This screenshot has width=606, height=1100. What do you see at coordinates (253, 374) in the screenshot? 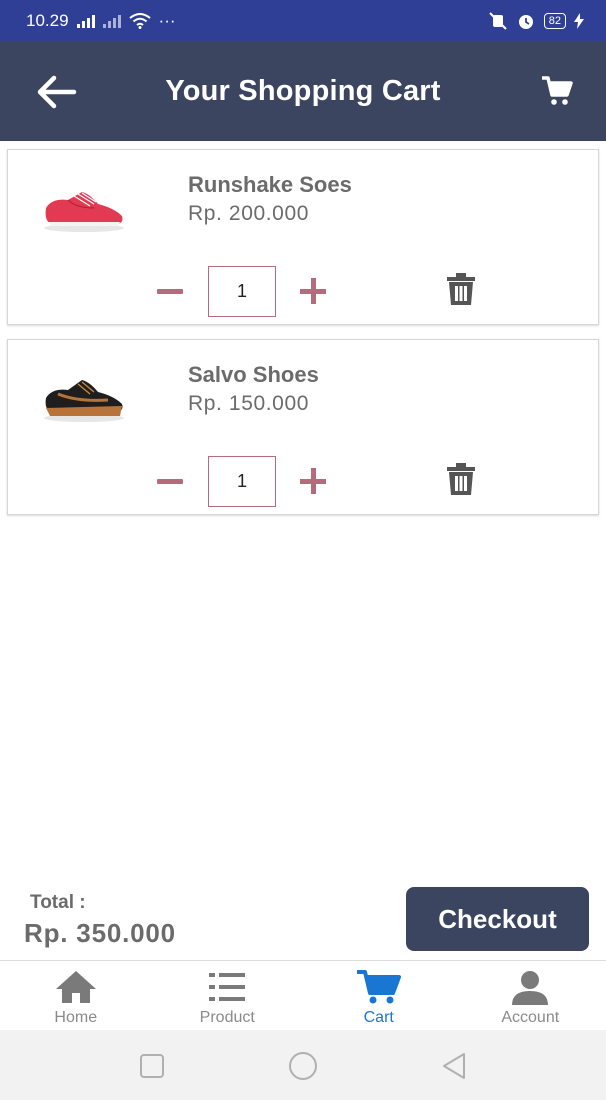
I see `product-name: Salvo Shoes` at bounding box center [253, 374].